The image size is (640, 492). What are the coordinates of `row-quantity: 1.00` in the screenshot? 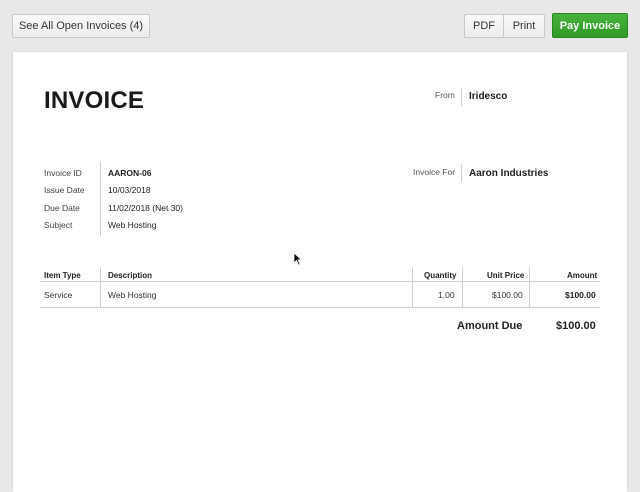 It's located at (446, 295).